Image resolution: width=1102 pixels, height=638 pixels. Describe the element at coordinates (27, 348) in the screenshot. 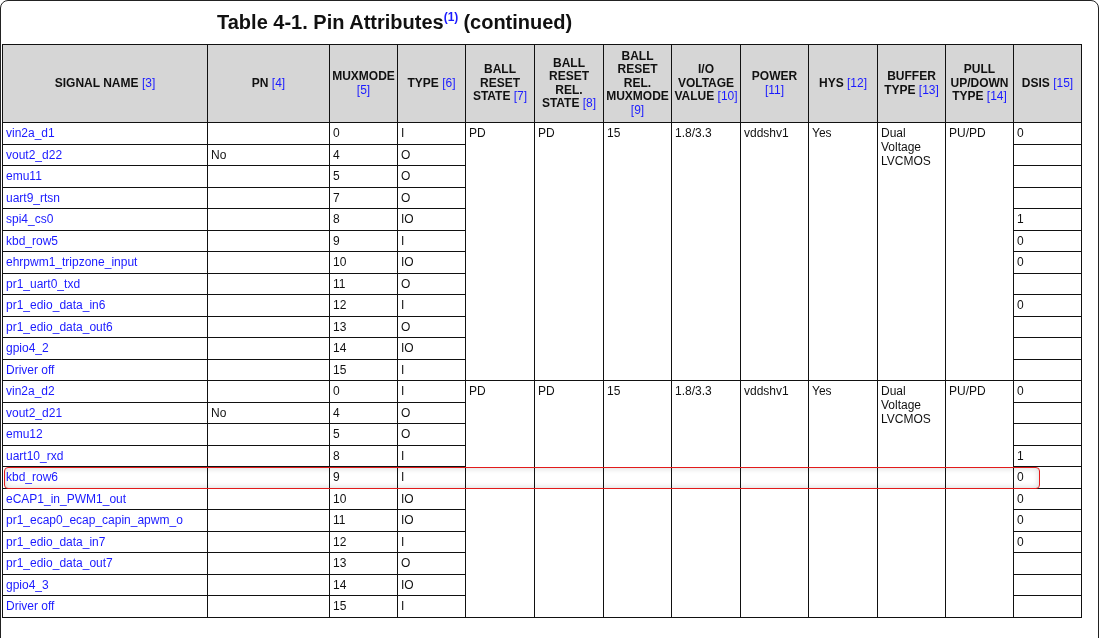

I see `signal-link: gpio4_2` at that location.